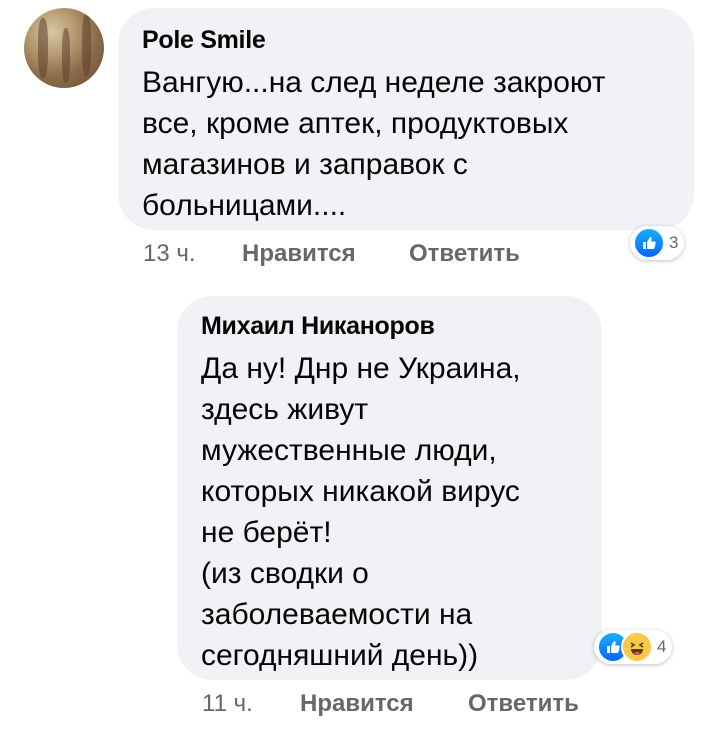  I want to click on comment-author: Pole Smile, so click(204, 40).